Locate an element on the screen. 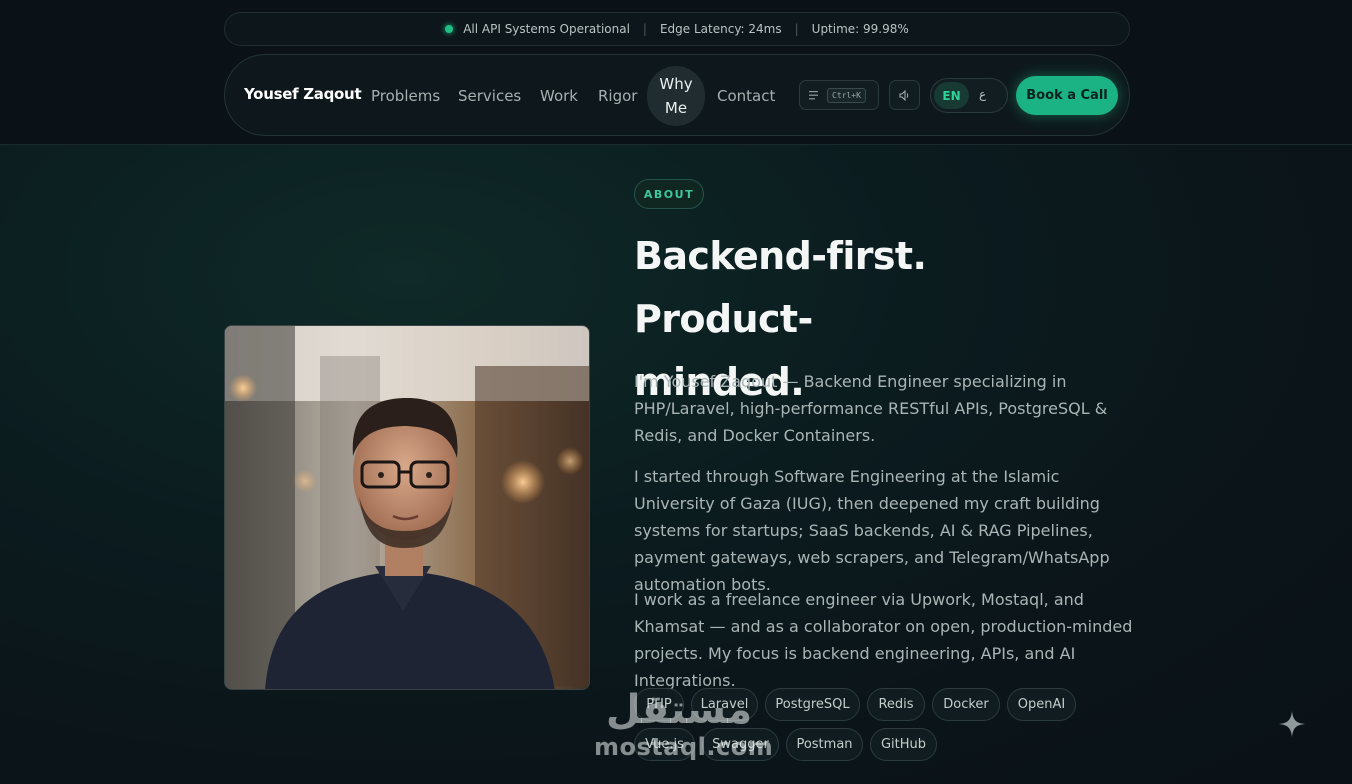 Image resolution: width=1352 pixels, height=784 pixels. profile-photo is located at coordinates (407, 507).